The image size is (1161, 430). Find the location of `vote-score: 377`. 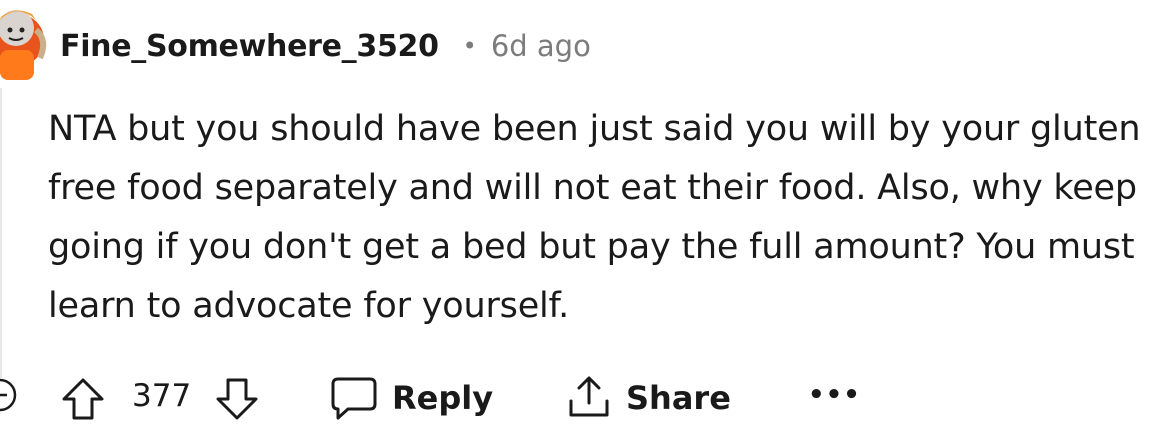

vote-score: 377 is located at coordinates (162, 396).